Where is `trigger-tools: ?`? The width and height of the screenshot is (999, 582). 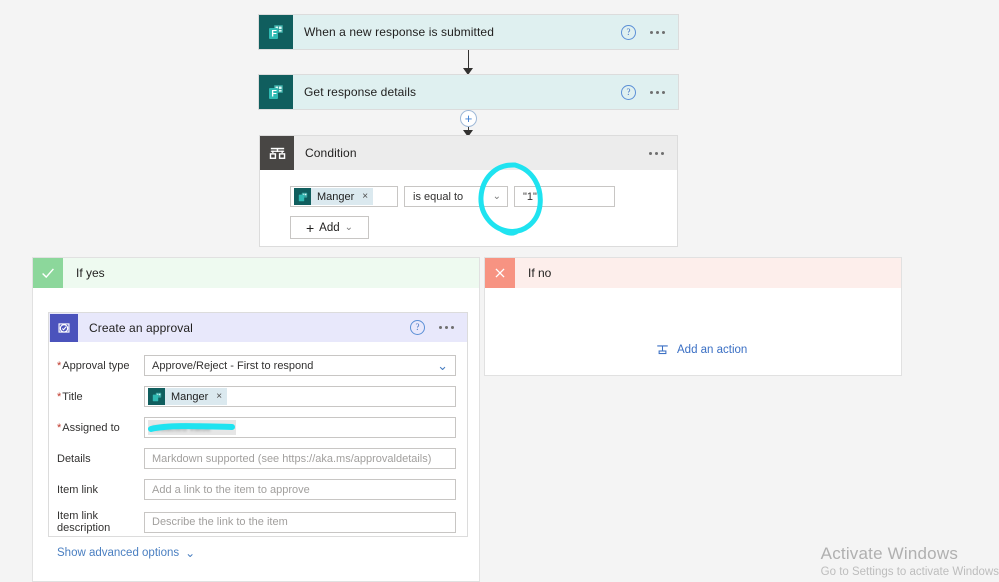
trigger-tools: ? is located at coordinates (649, 32).